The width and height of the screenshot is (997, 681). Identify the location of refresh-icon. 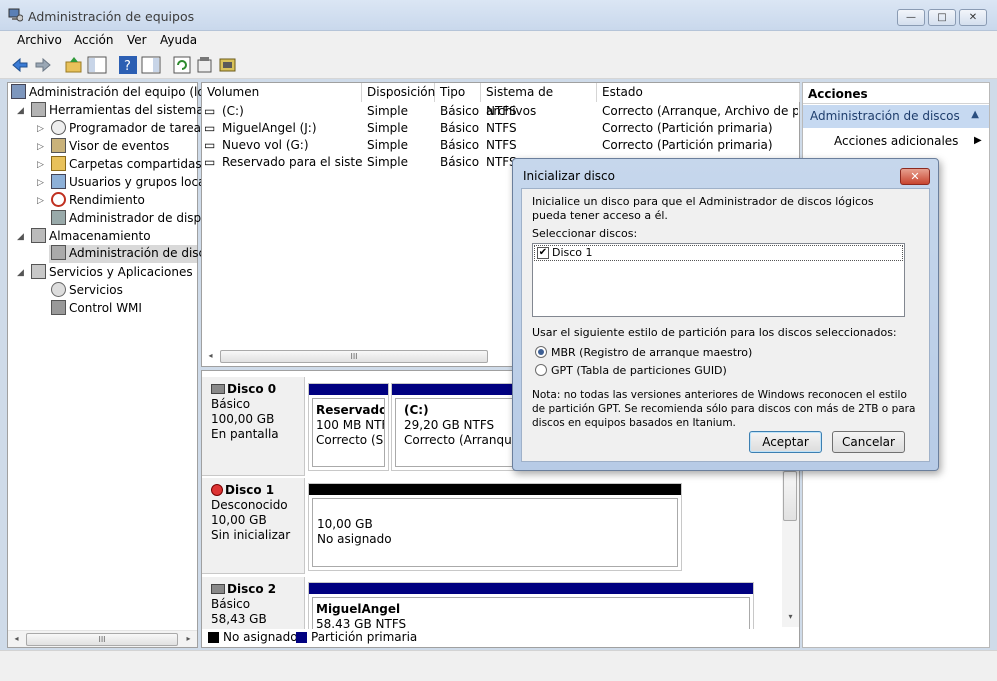
(182, 65).